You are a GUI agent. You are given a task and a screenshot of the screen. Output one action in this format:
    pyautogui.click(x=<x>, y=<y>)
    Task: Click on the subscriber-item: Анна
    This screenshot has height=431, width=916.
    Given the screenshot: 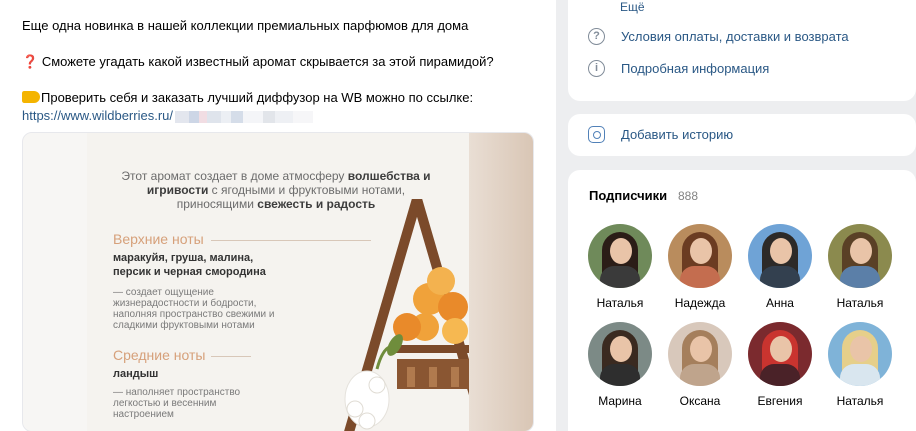 What is the action you would take?
    pyautogui.click(x=780, y=267)
    